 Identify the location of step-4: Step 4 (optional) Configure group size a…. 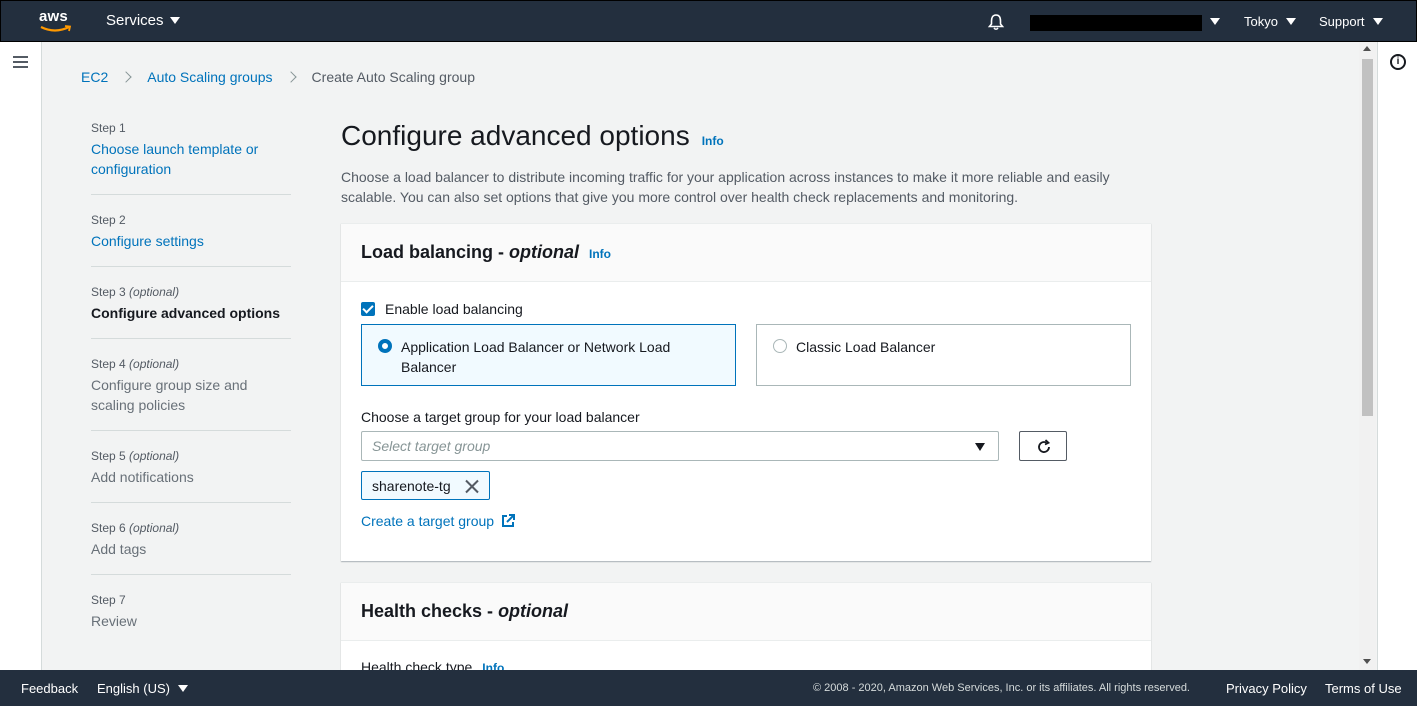
(191, 393).